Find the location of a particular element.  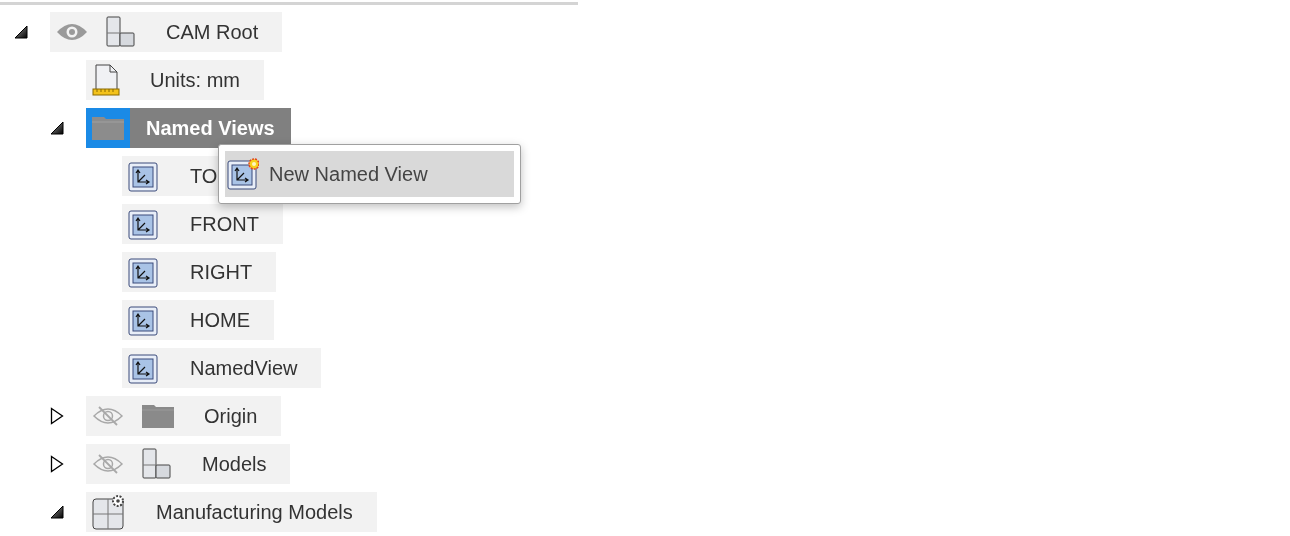

tree-item: HOME is located at coordinates (198, 320).